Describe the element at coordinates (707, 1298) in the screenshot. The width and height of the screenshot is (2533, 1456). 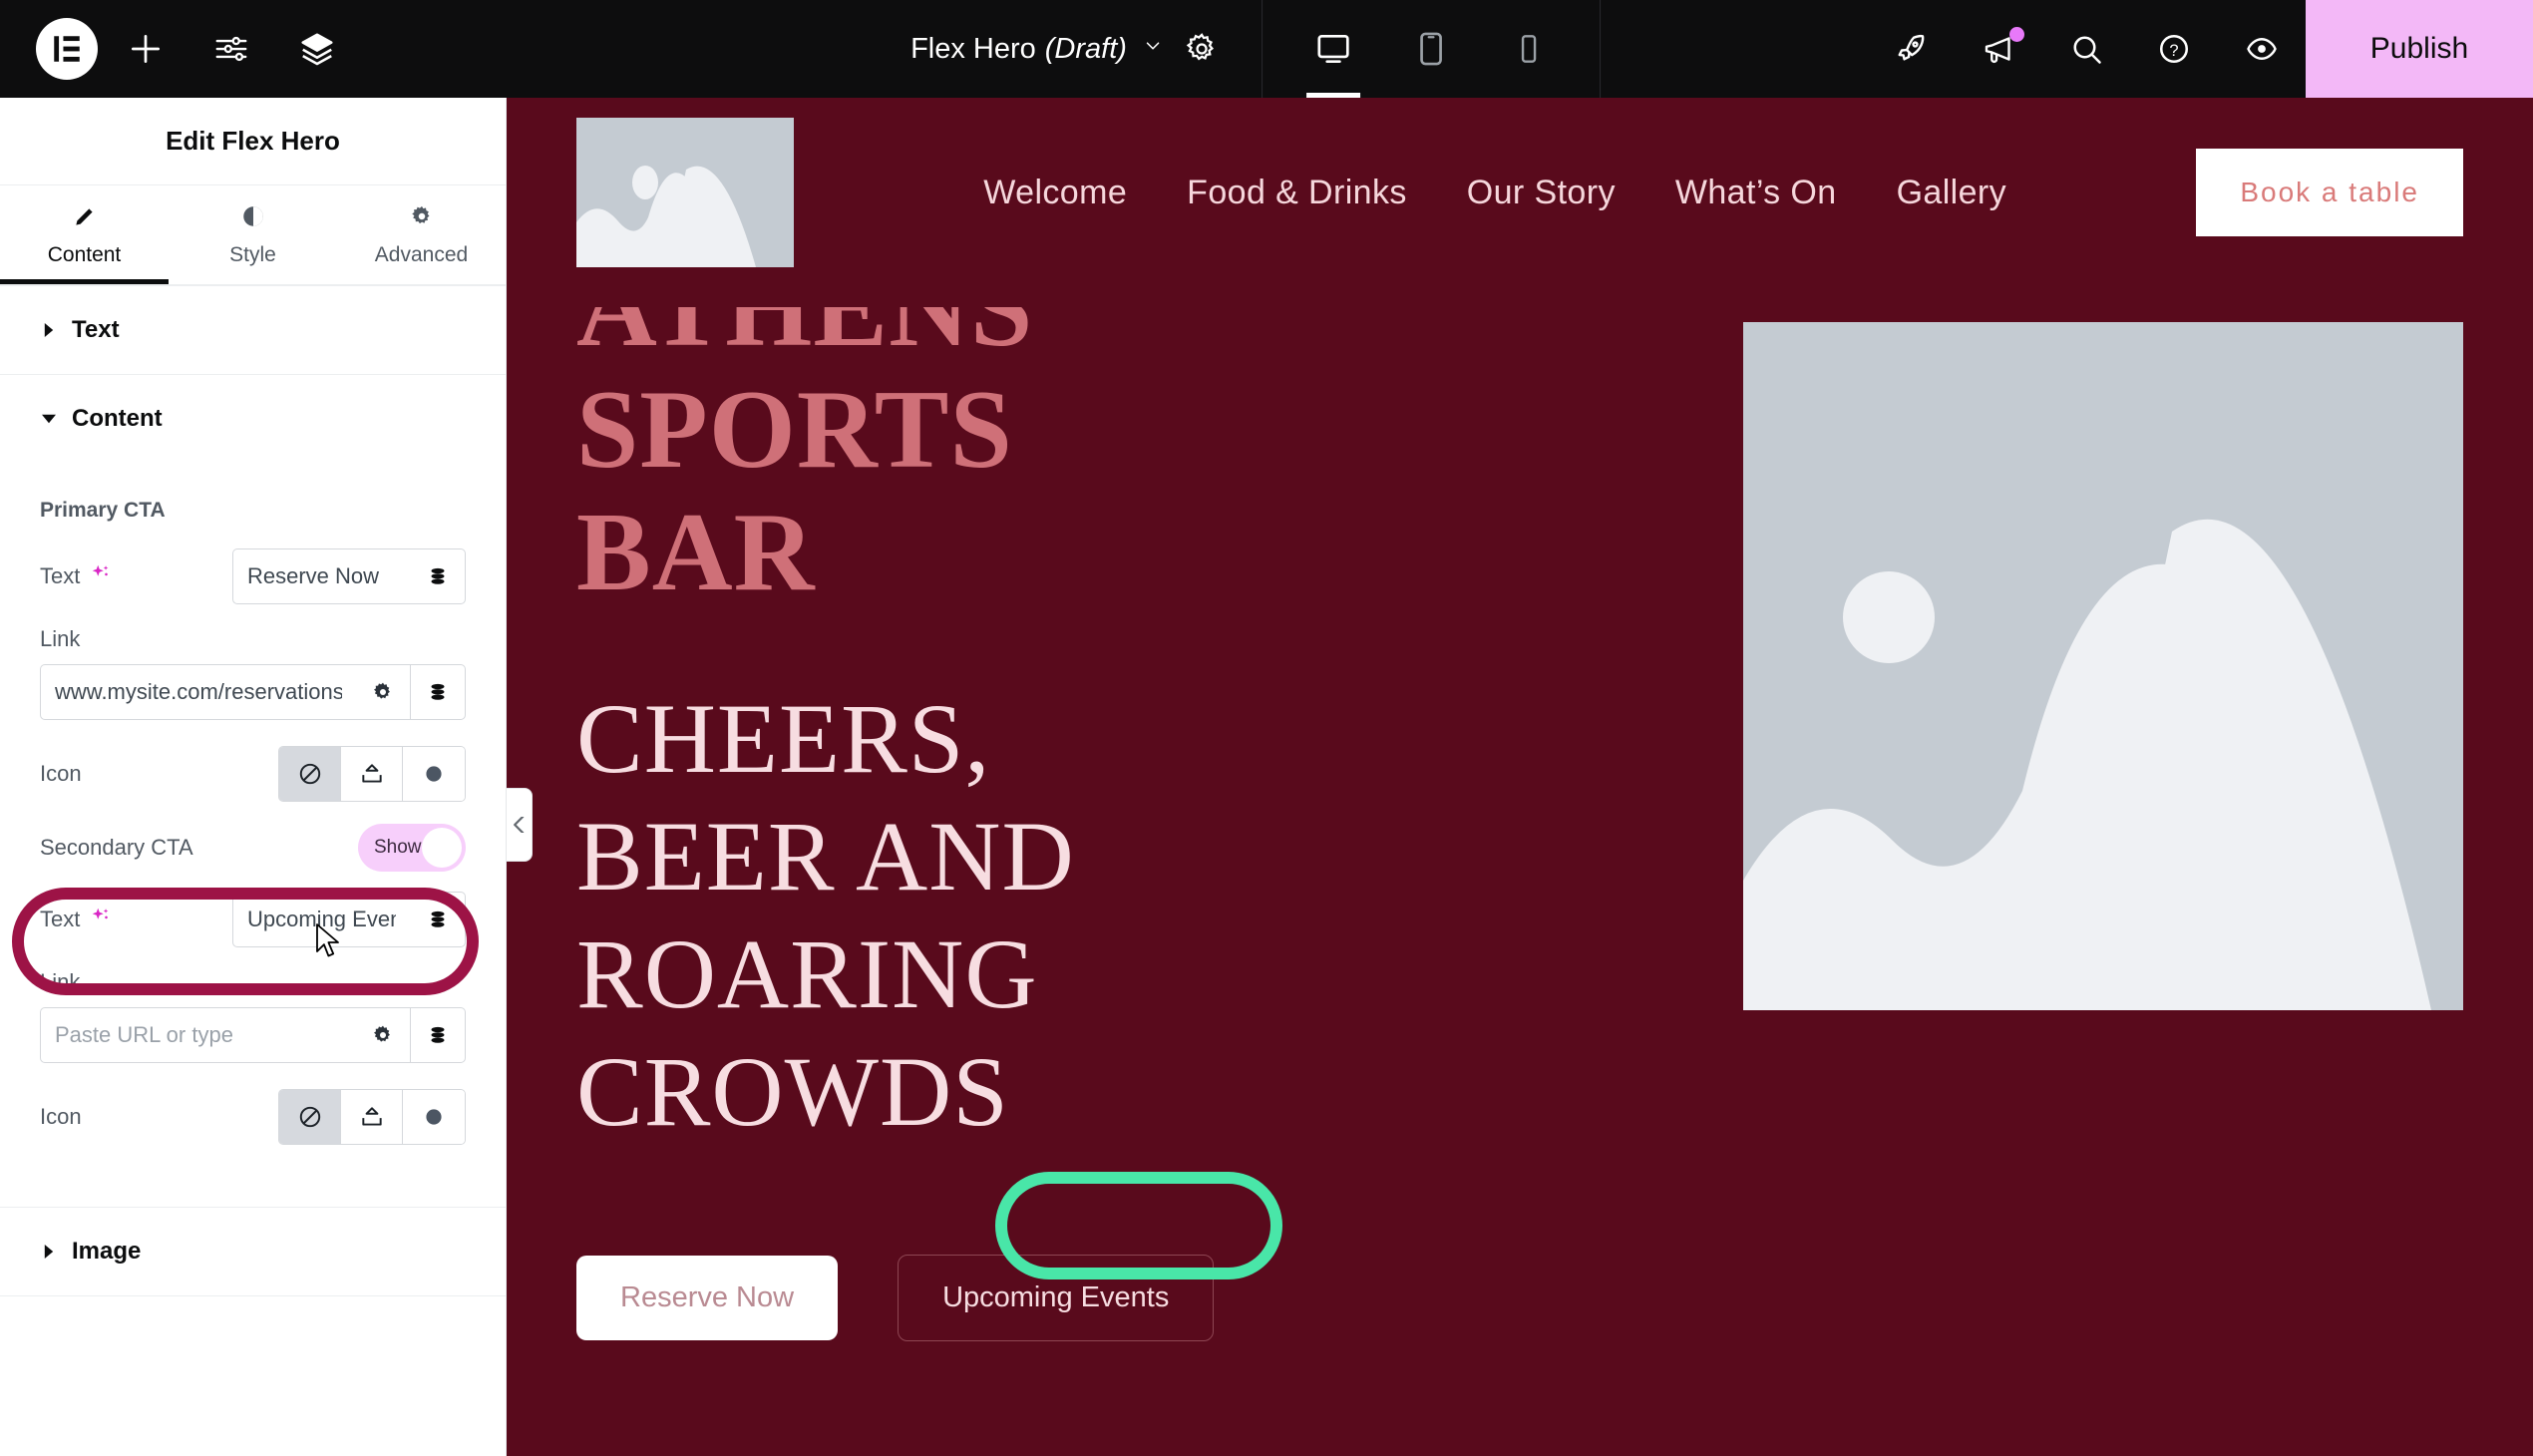
I see `hero-primary-cta-button: Reserve Now` at that location.